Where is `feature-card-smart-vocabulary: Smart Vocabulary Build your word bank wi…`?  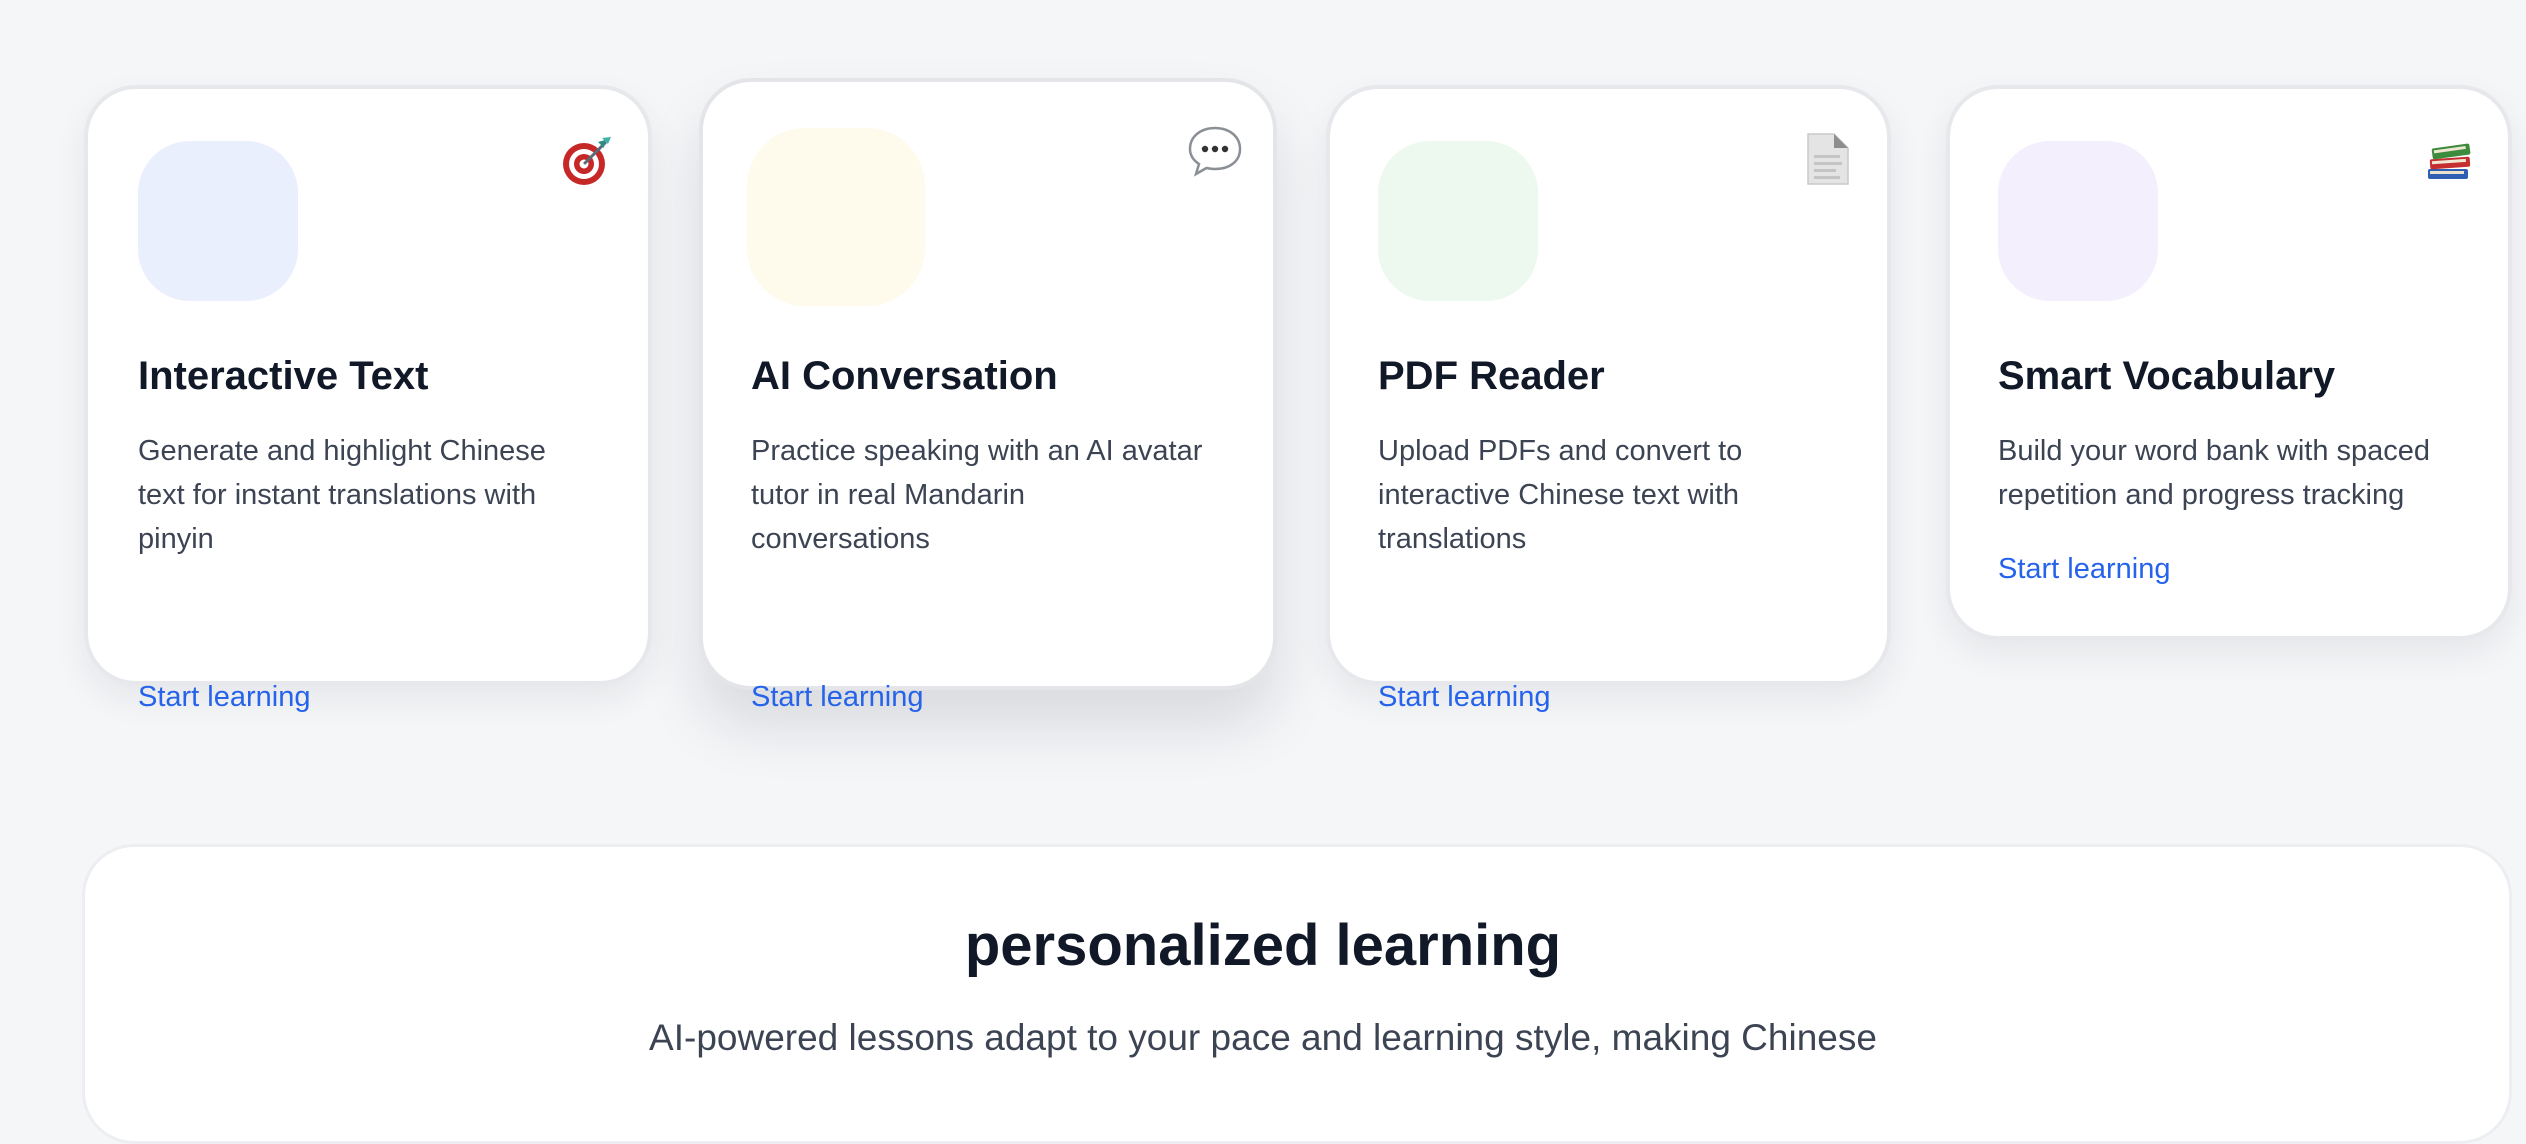 feature-card-smart-vocabulary: Smart Vocabulary Build your word bank wi… is located at coordinates (2229, 362).